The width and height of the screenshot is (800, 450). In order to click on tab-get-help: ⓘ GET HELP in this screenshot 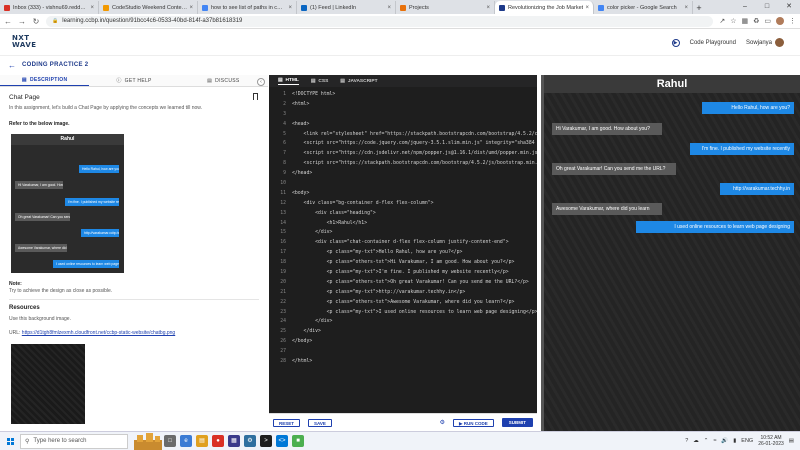, I will do `click(133, 80)`.